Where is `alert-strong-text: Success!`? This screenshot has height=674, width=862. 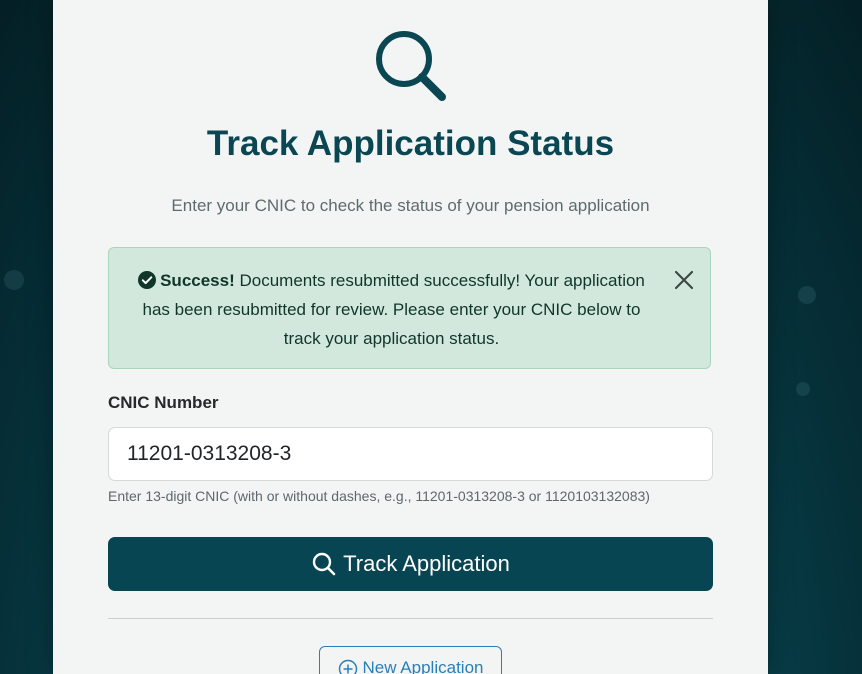
alert-strong-text: Success! is located at coordinates (197, 280).